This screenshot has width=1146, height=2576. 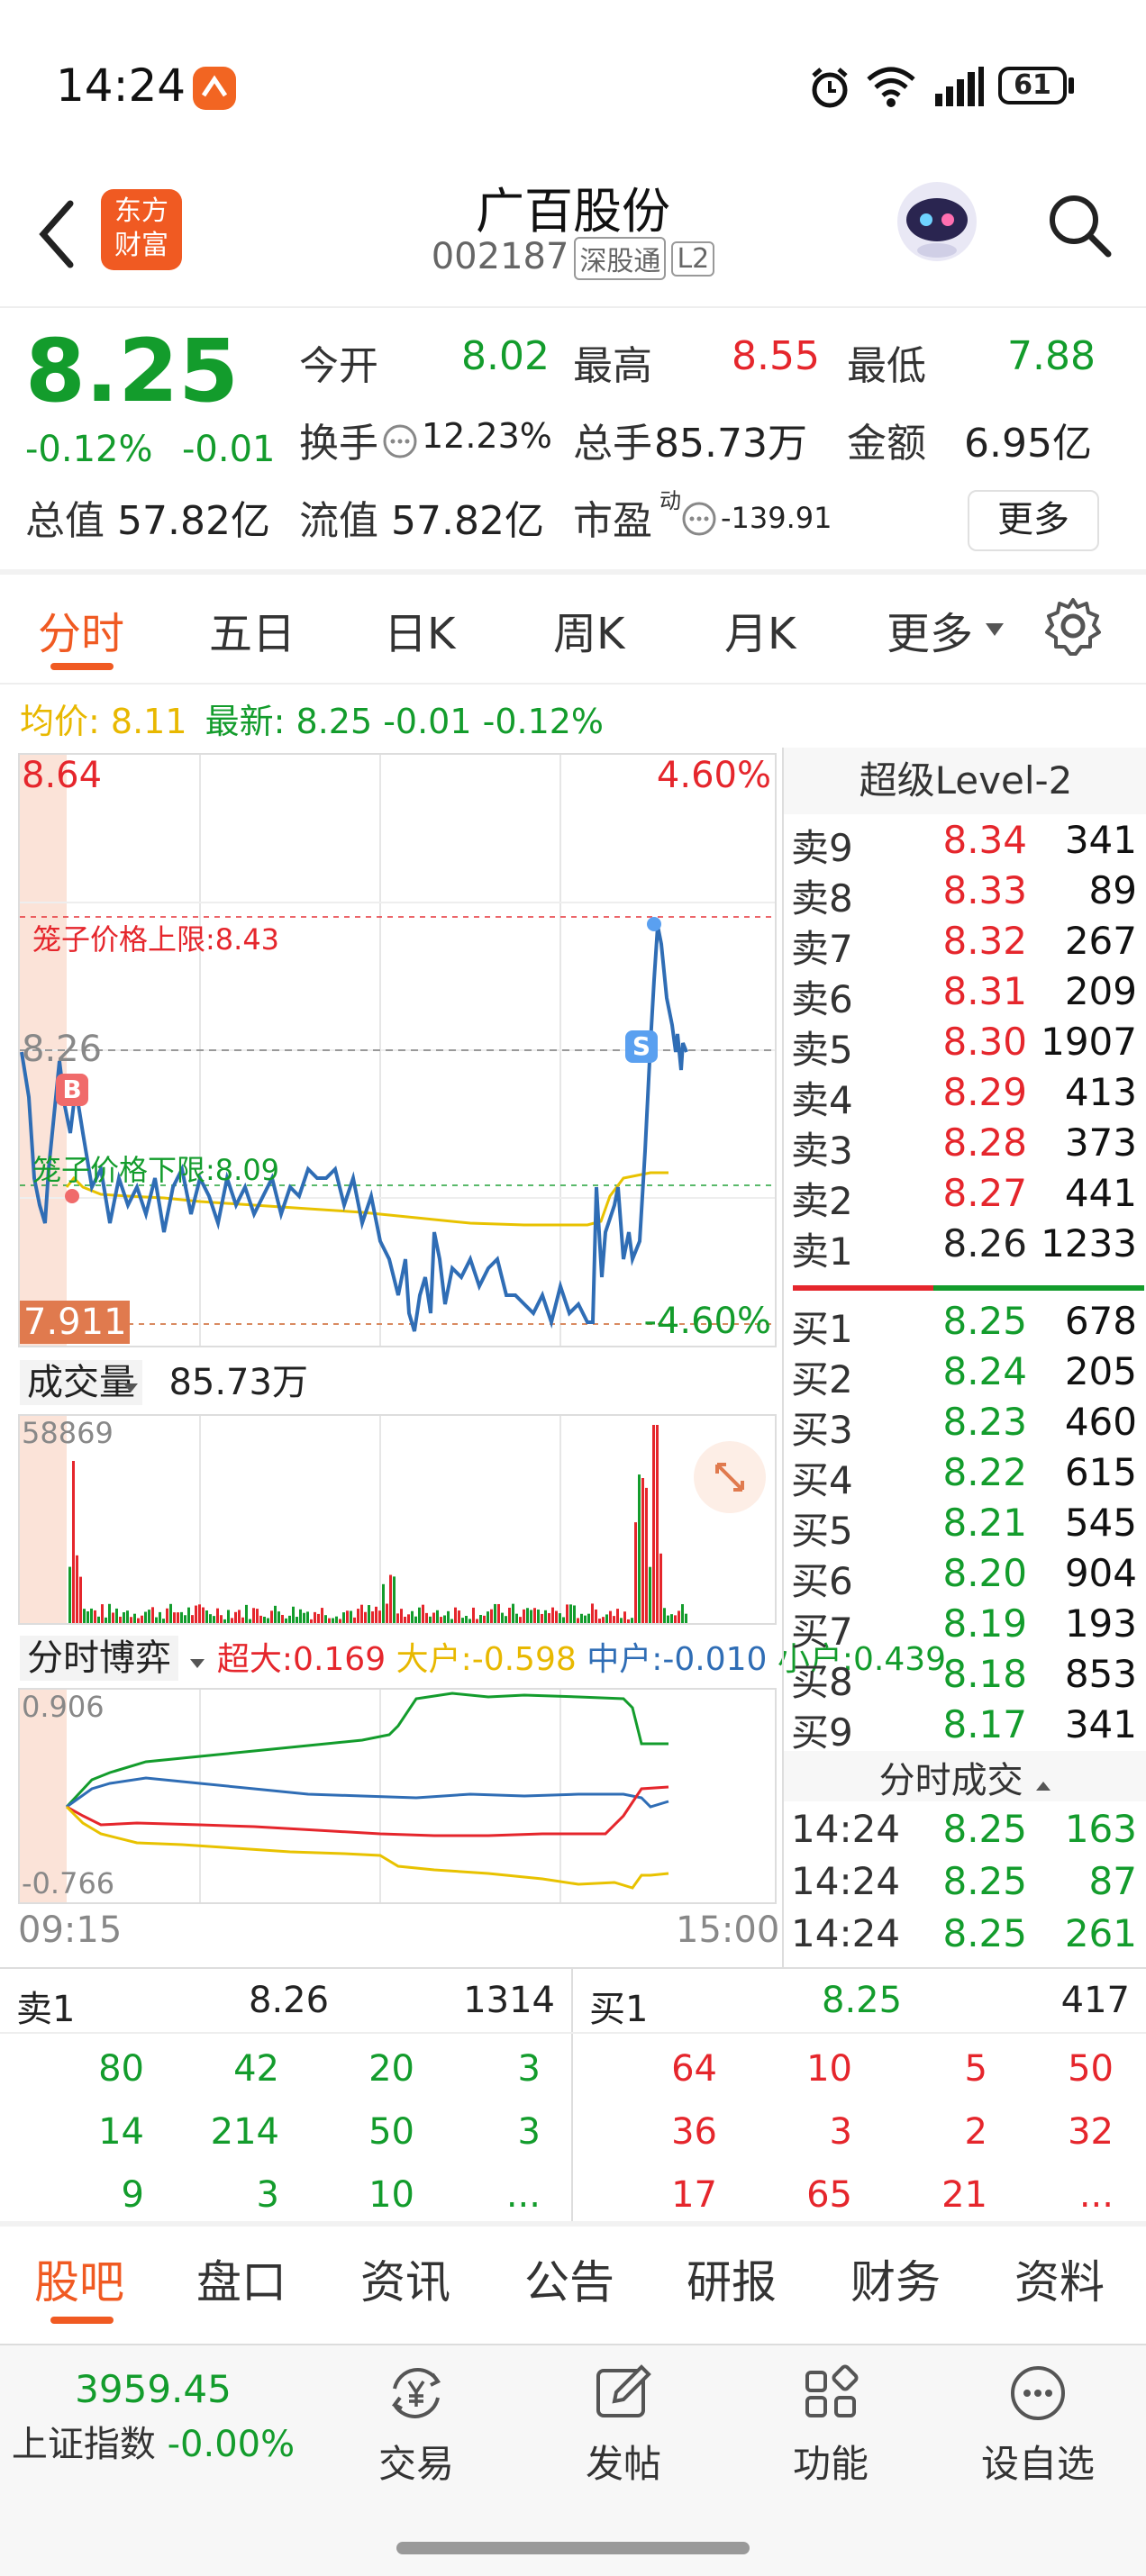 I want to click on ask-row: 卖7 8.32 267, so click(x=964, y=945).